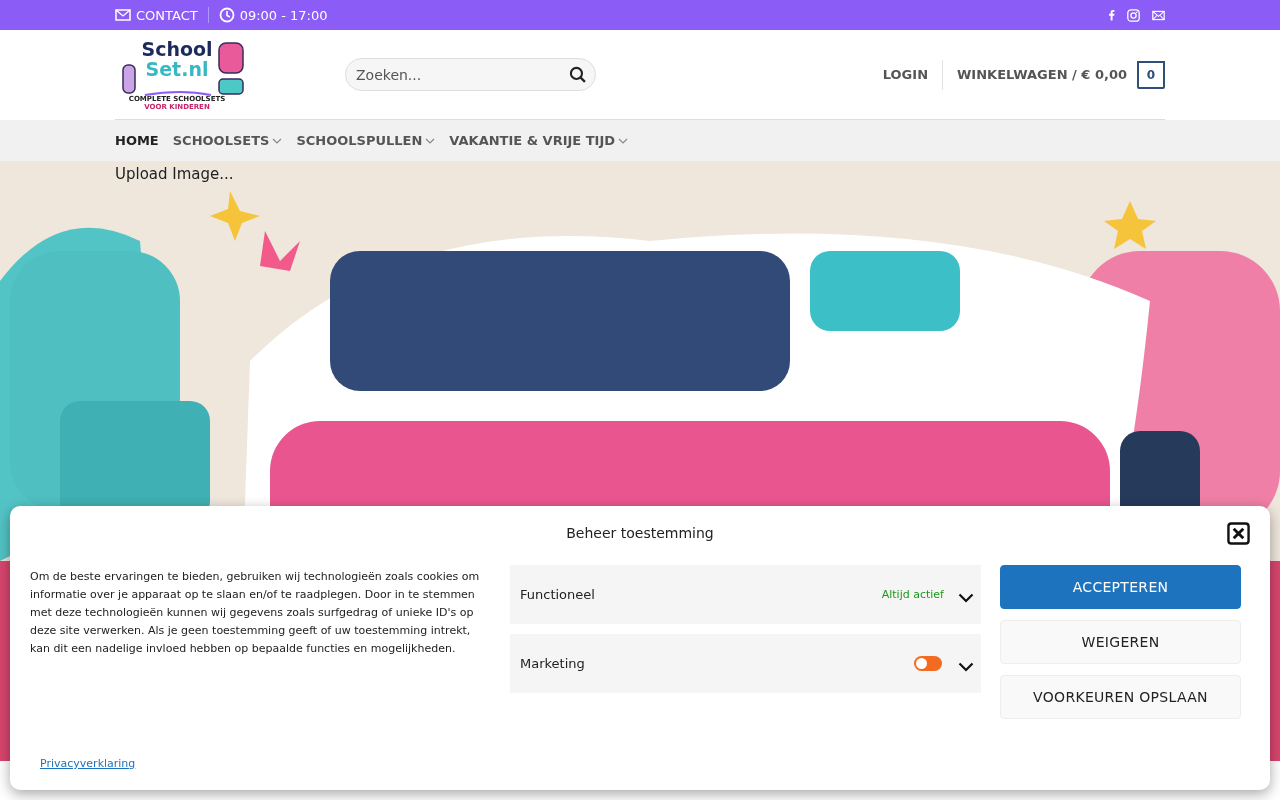 This screenshot has width=1280, height=800. Describe the element at coordinates (1042, 74) in the screenshot. I see `cart-link: WINKELWAGEN / € 0,00` at that location.